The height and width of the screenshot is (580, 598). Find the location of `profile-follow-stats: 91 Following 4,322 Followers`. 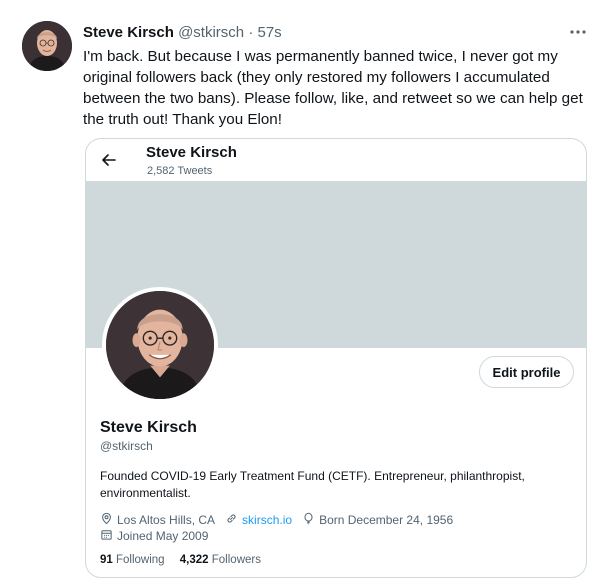

profile-follow-stats: 91 Following 4,322 Followers is located at coordinates (186, 560).